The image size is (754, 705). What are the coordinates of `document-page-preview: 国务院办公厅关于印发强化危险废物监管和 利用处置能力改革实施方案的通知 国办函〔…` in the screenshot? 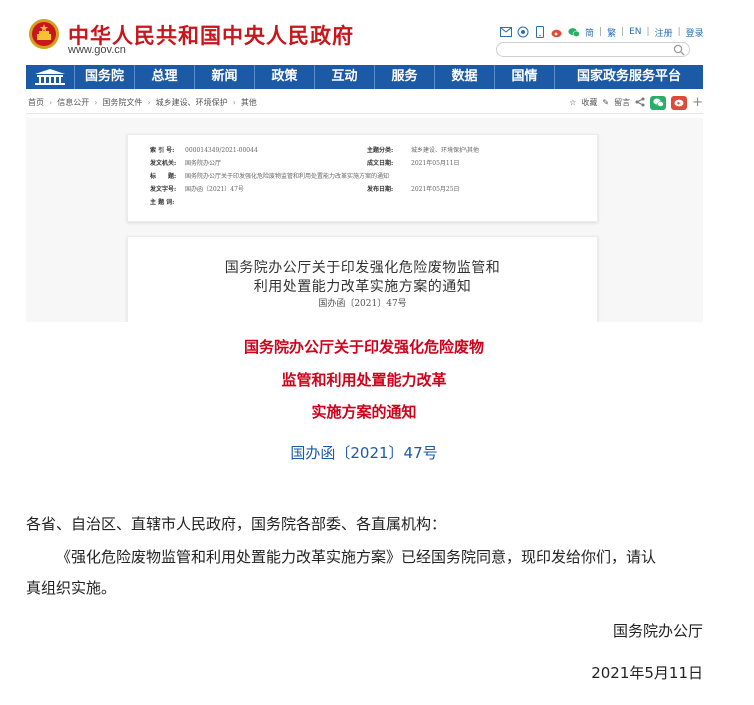 It's located at (362, 279).